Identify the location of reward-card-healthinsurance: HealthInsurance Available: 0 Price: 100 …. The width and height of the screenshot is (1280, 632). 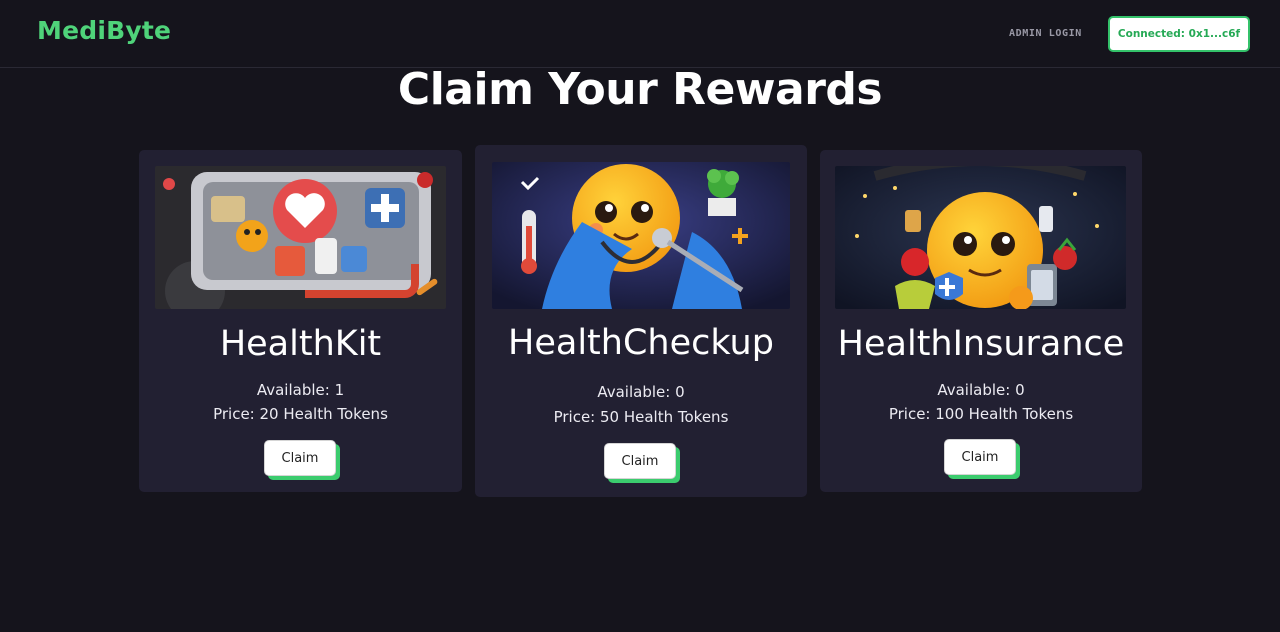
(981, 321).